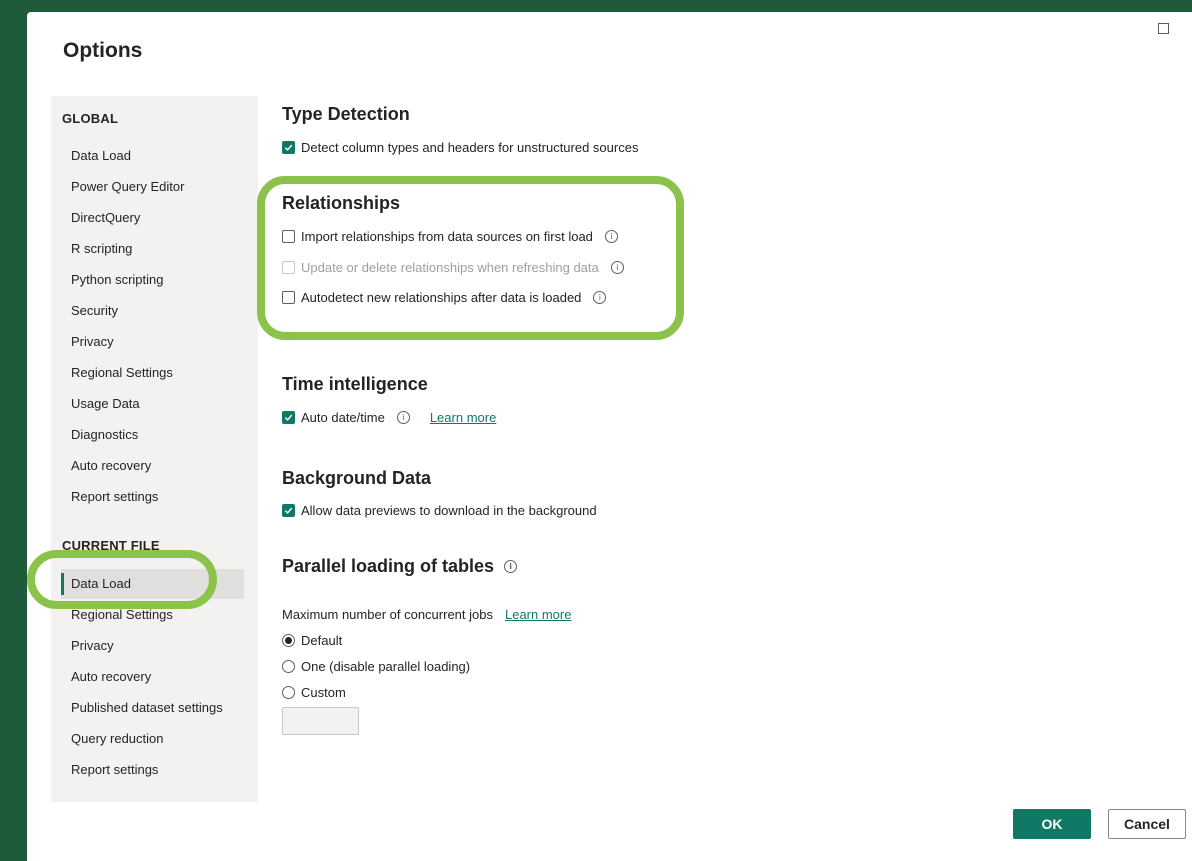 Image resolution: width=1192 pixels, height=861 pixels. Describe the element at coordinates (92, 645) in the screenshot. I see `sidebar-item-current-privacy: Privacy` at that location.